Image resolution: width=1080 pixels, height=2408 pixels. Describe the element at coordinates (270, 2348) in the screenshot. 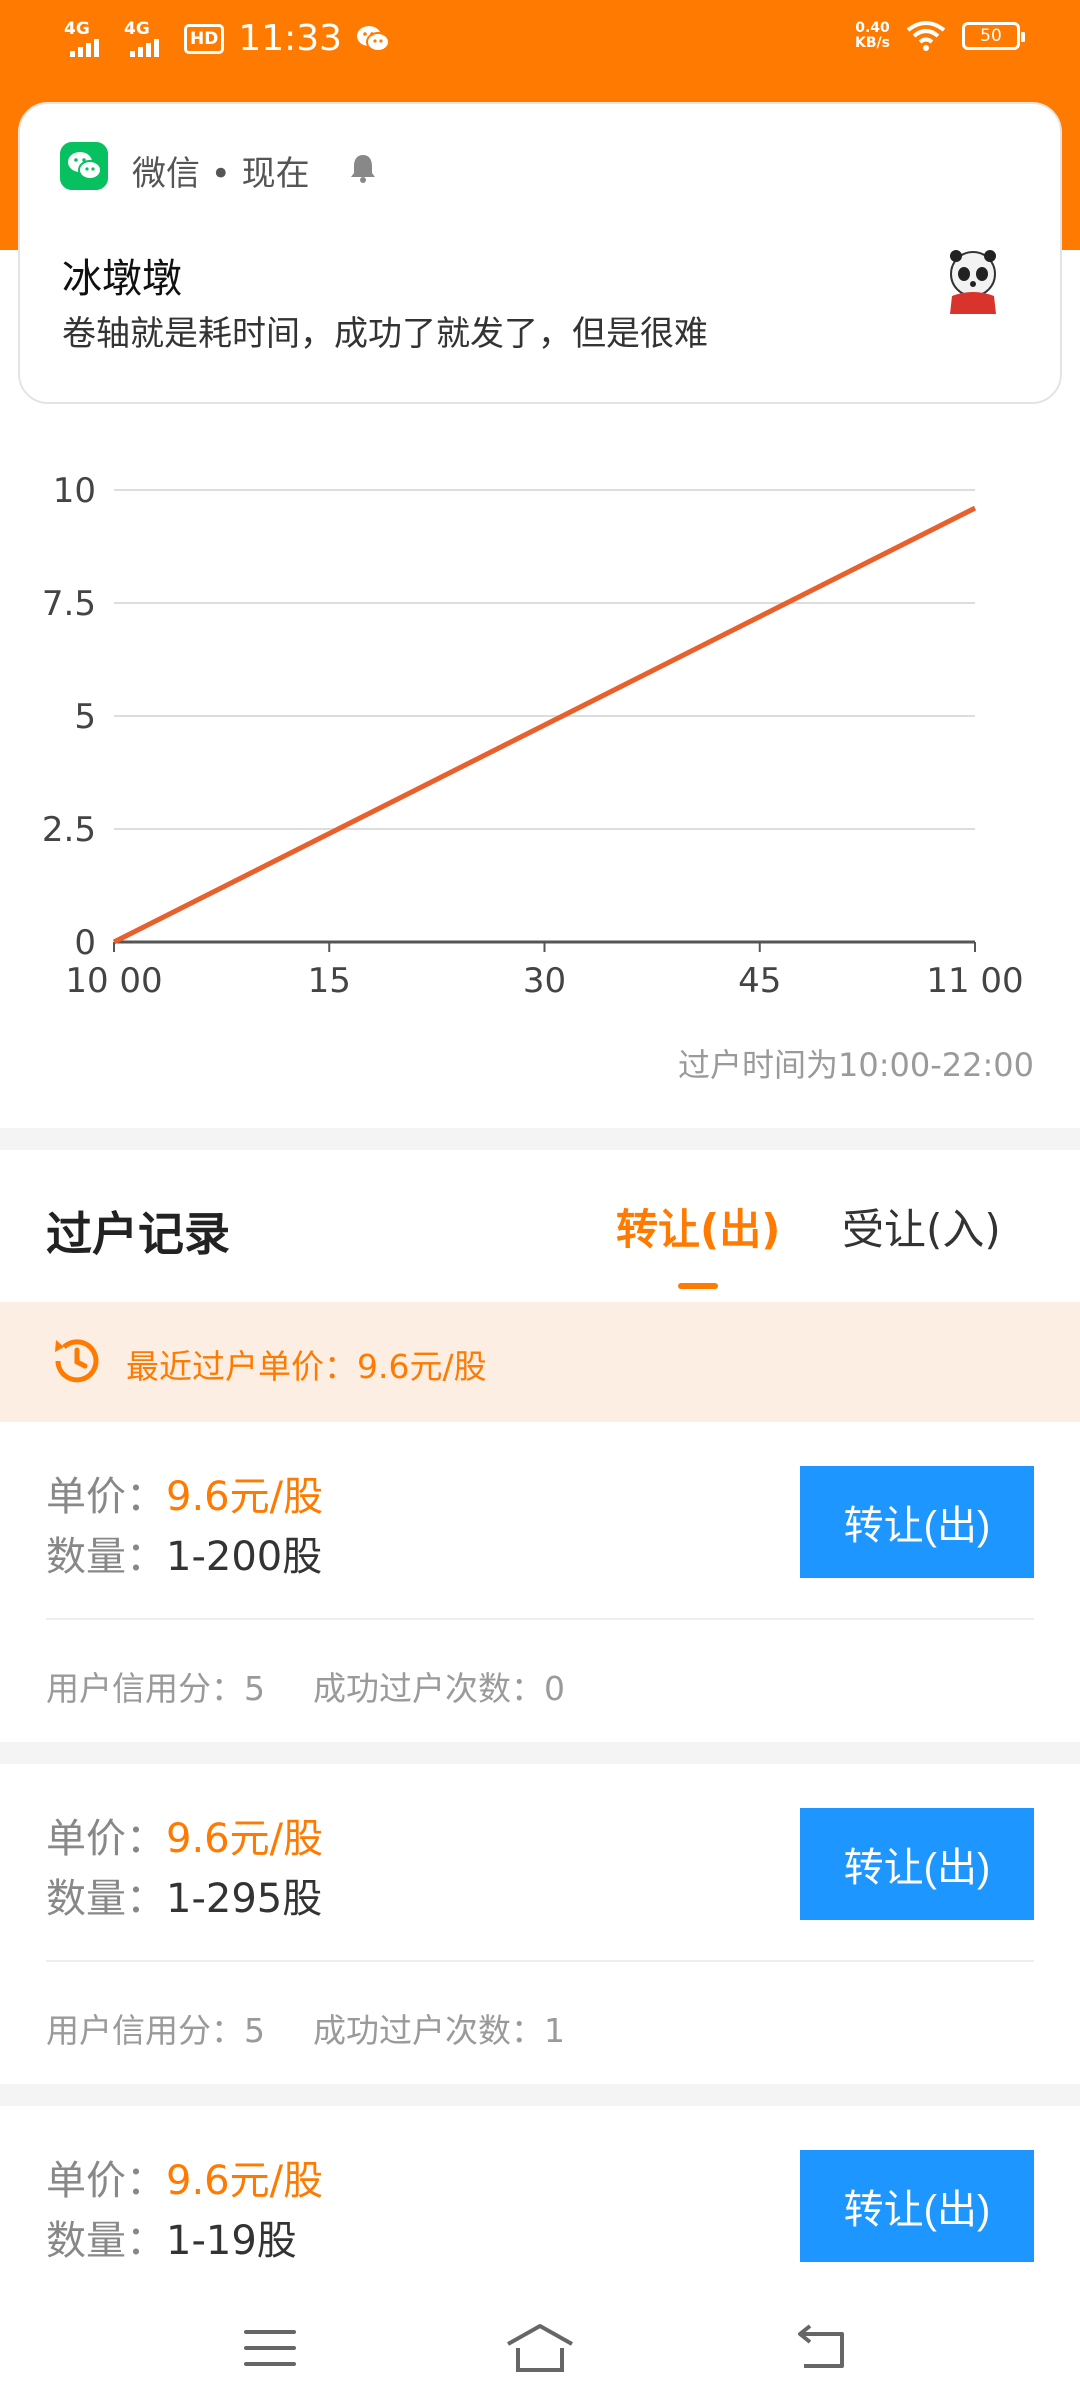

I see `menu-icon` at that location.